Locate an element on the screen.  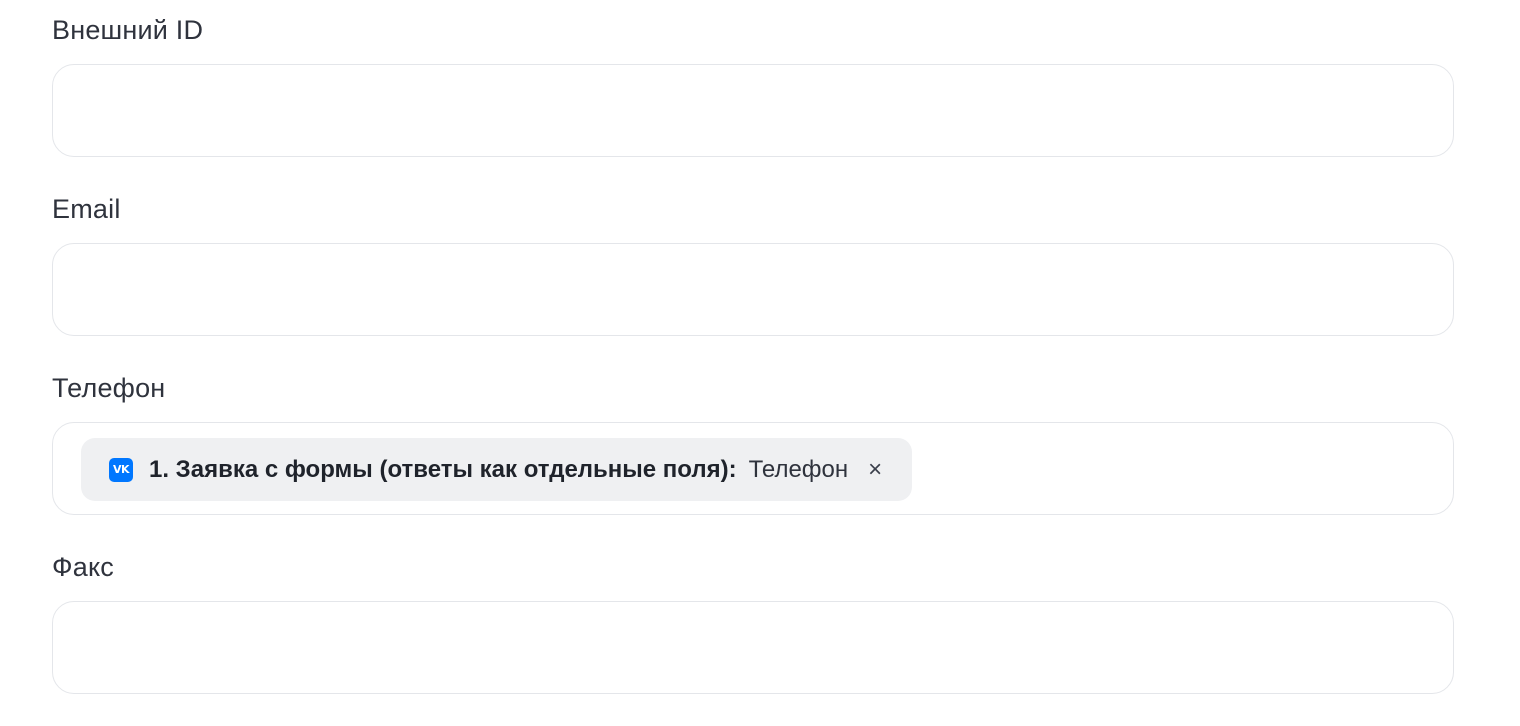
phone-label: Телефон is located at coordinates (109, 388).